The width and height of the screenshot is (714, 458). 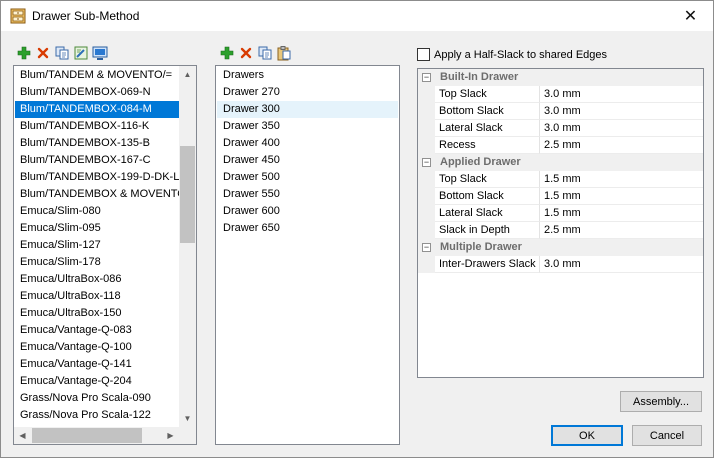 What do you see at coordinates (97, 126) in the screenshot?
I see `method-list-item: Blum/TANDEMBOX-116-K` at bounding box center [97, 126].